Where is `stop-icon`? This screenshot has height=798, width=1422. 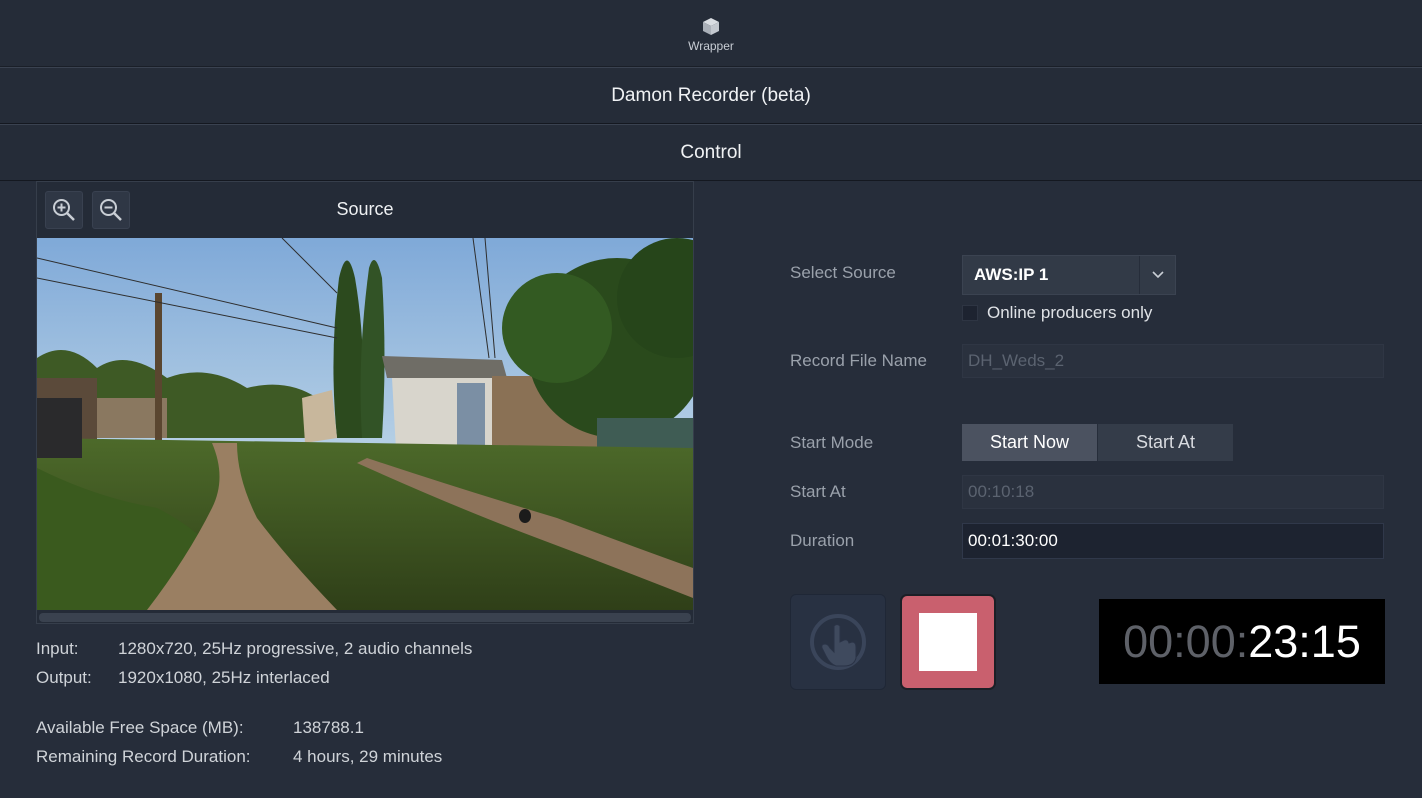
stop-icon is located at coordinates (948, 642).